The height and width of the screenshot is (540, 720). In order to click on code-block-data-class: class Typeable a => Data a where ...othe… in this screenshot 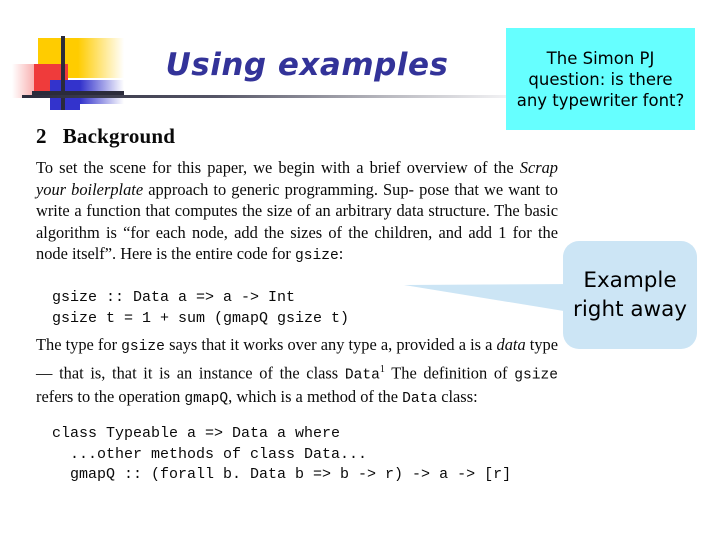, I will do `click(282, 454)`.